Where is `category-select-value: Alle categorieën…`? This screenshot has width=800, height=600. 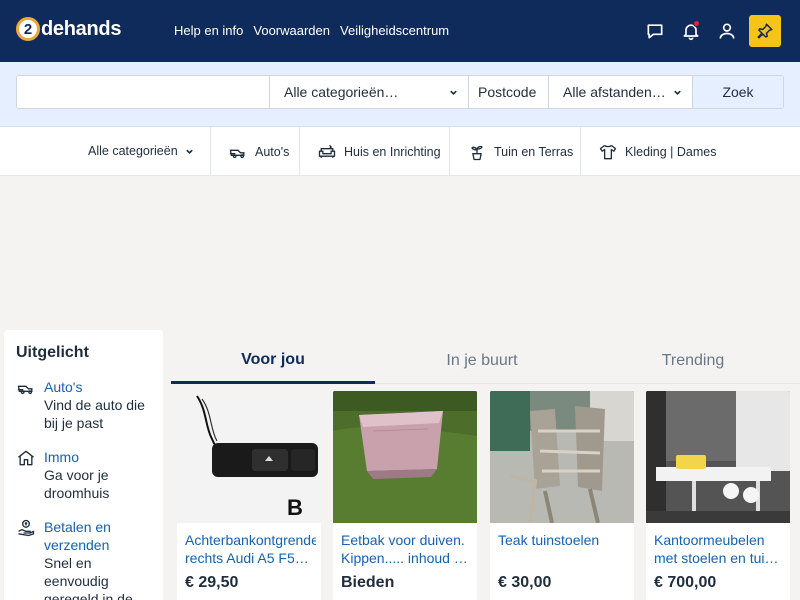 category-select-value: Alle categorieën… is located at coordinates (341, 92).